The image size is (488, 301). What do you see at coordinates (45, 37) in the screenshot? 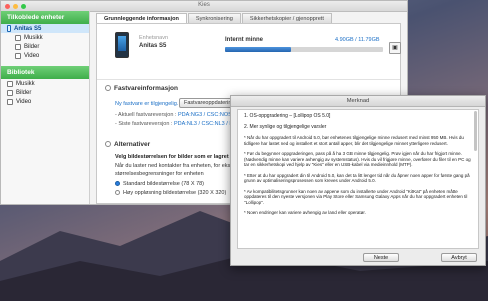
I see `sidebar-item-device-music: Musikk` at bounding box center [45, 37].